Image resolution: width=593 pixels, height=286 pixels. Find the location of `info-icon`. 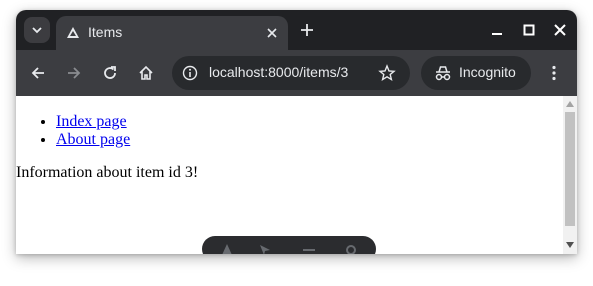

info-icon is located at coordinates (190, 73).